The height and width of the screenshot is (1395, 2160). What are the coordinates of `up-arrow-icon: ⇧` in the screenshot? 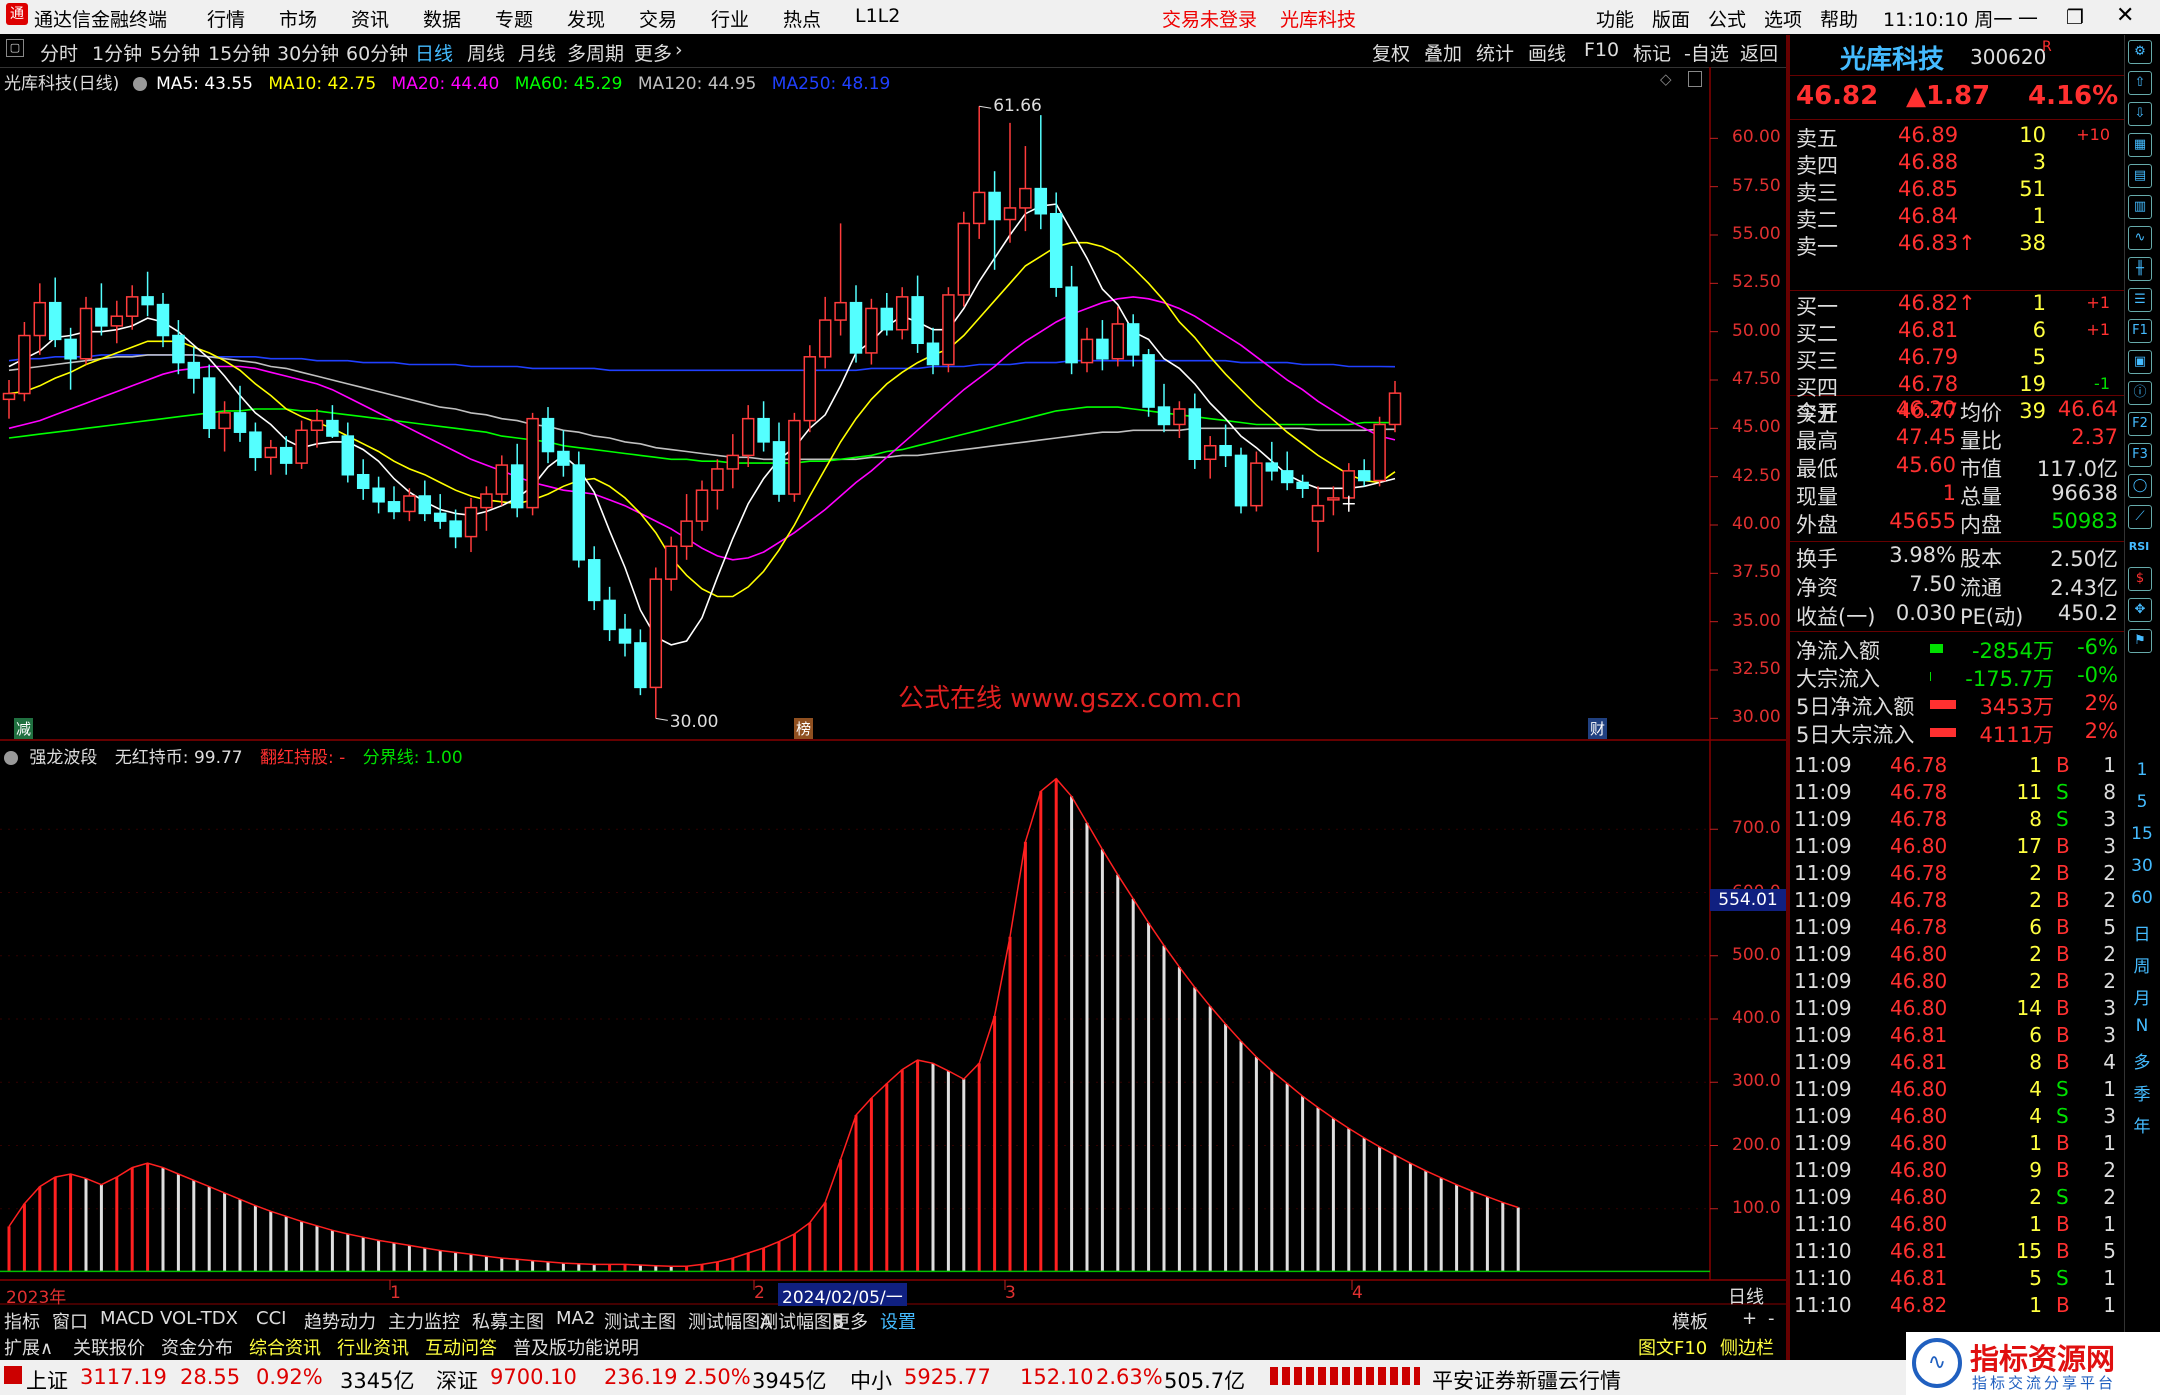 It's located at (2140, 83).